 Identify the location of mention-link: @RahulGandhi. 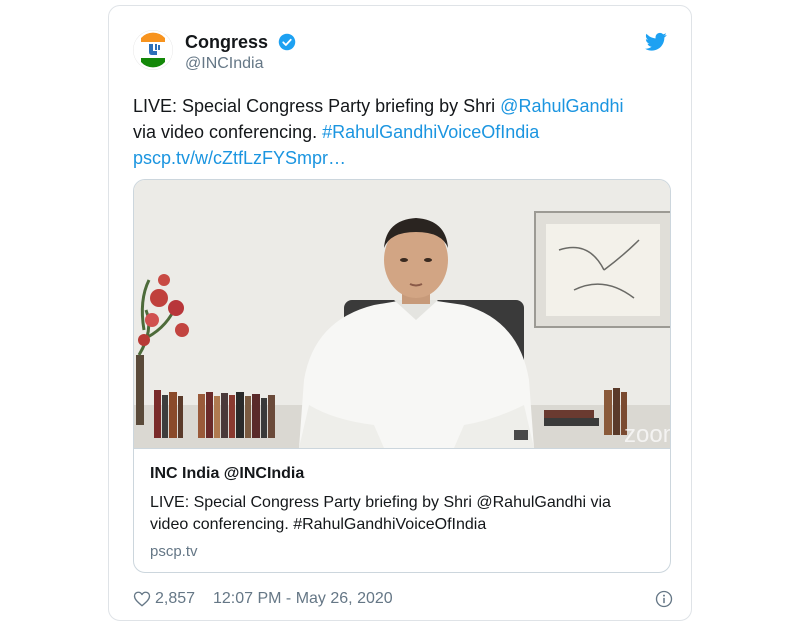
(561, 106).